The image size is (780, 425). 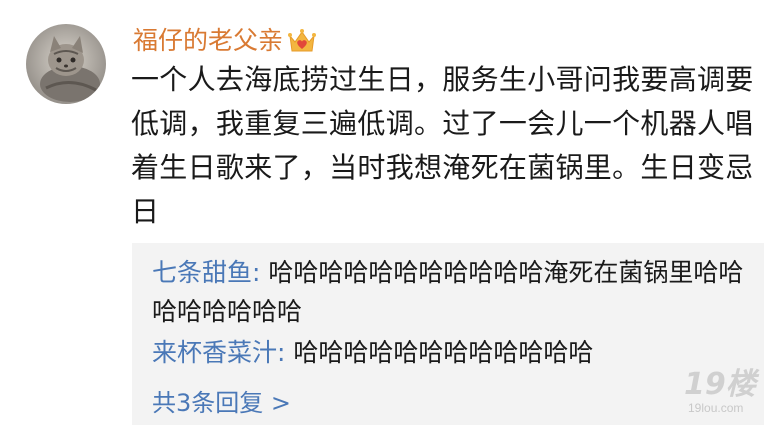 I want to click on reply-item: 来杯香菜汁: 哈哈哈哈哈哈哈哈哈哈哈哈, so click(x=452, y=352).